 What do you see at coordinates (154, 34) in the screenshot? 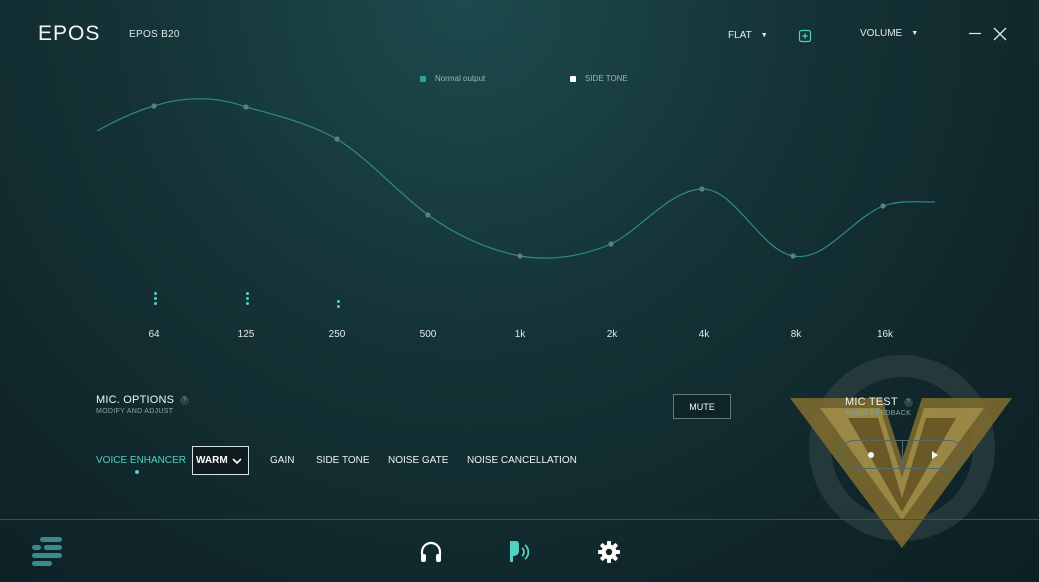
I see `device-name: EPOS B20` at bounding box center [154, 34].